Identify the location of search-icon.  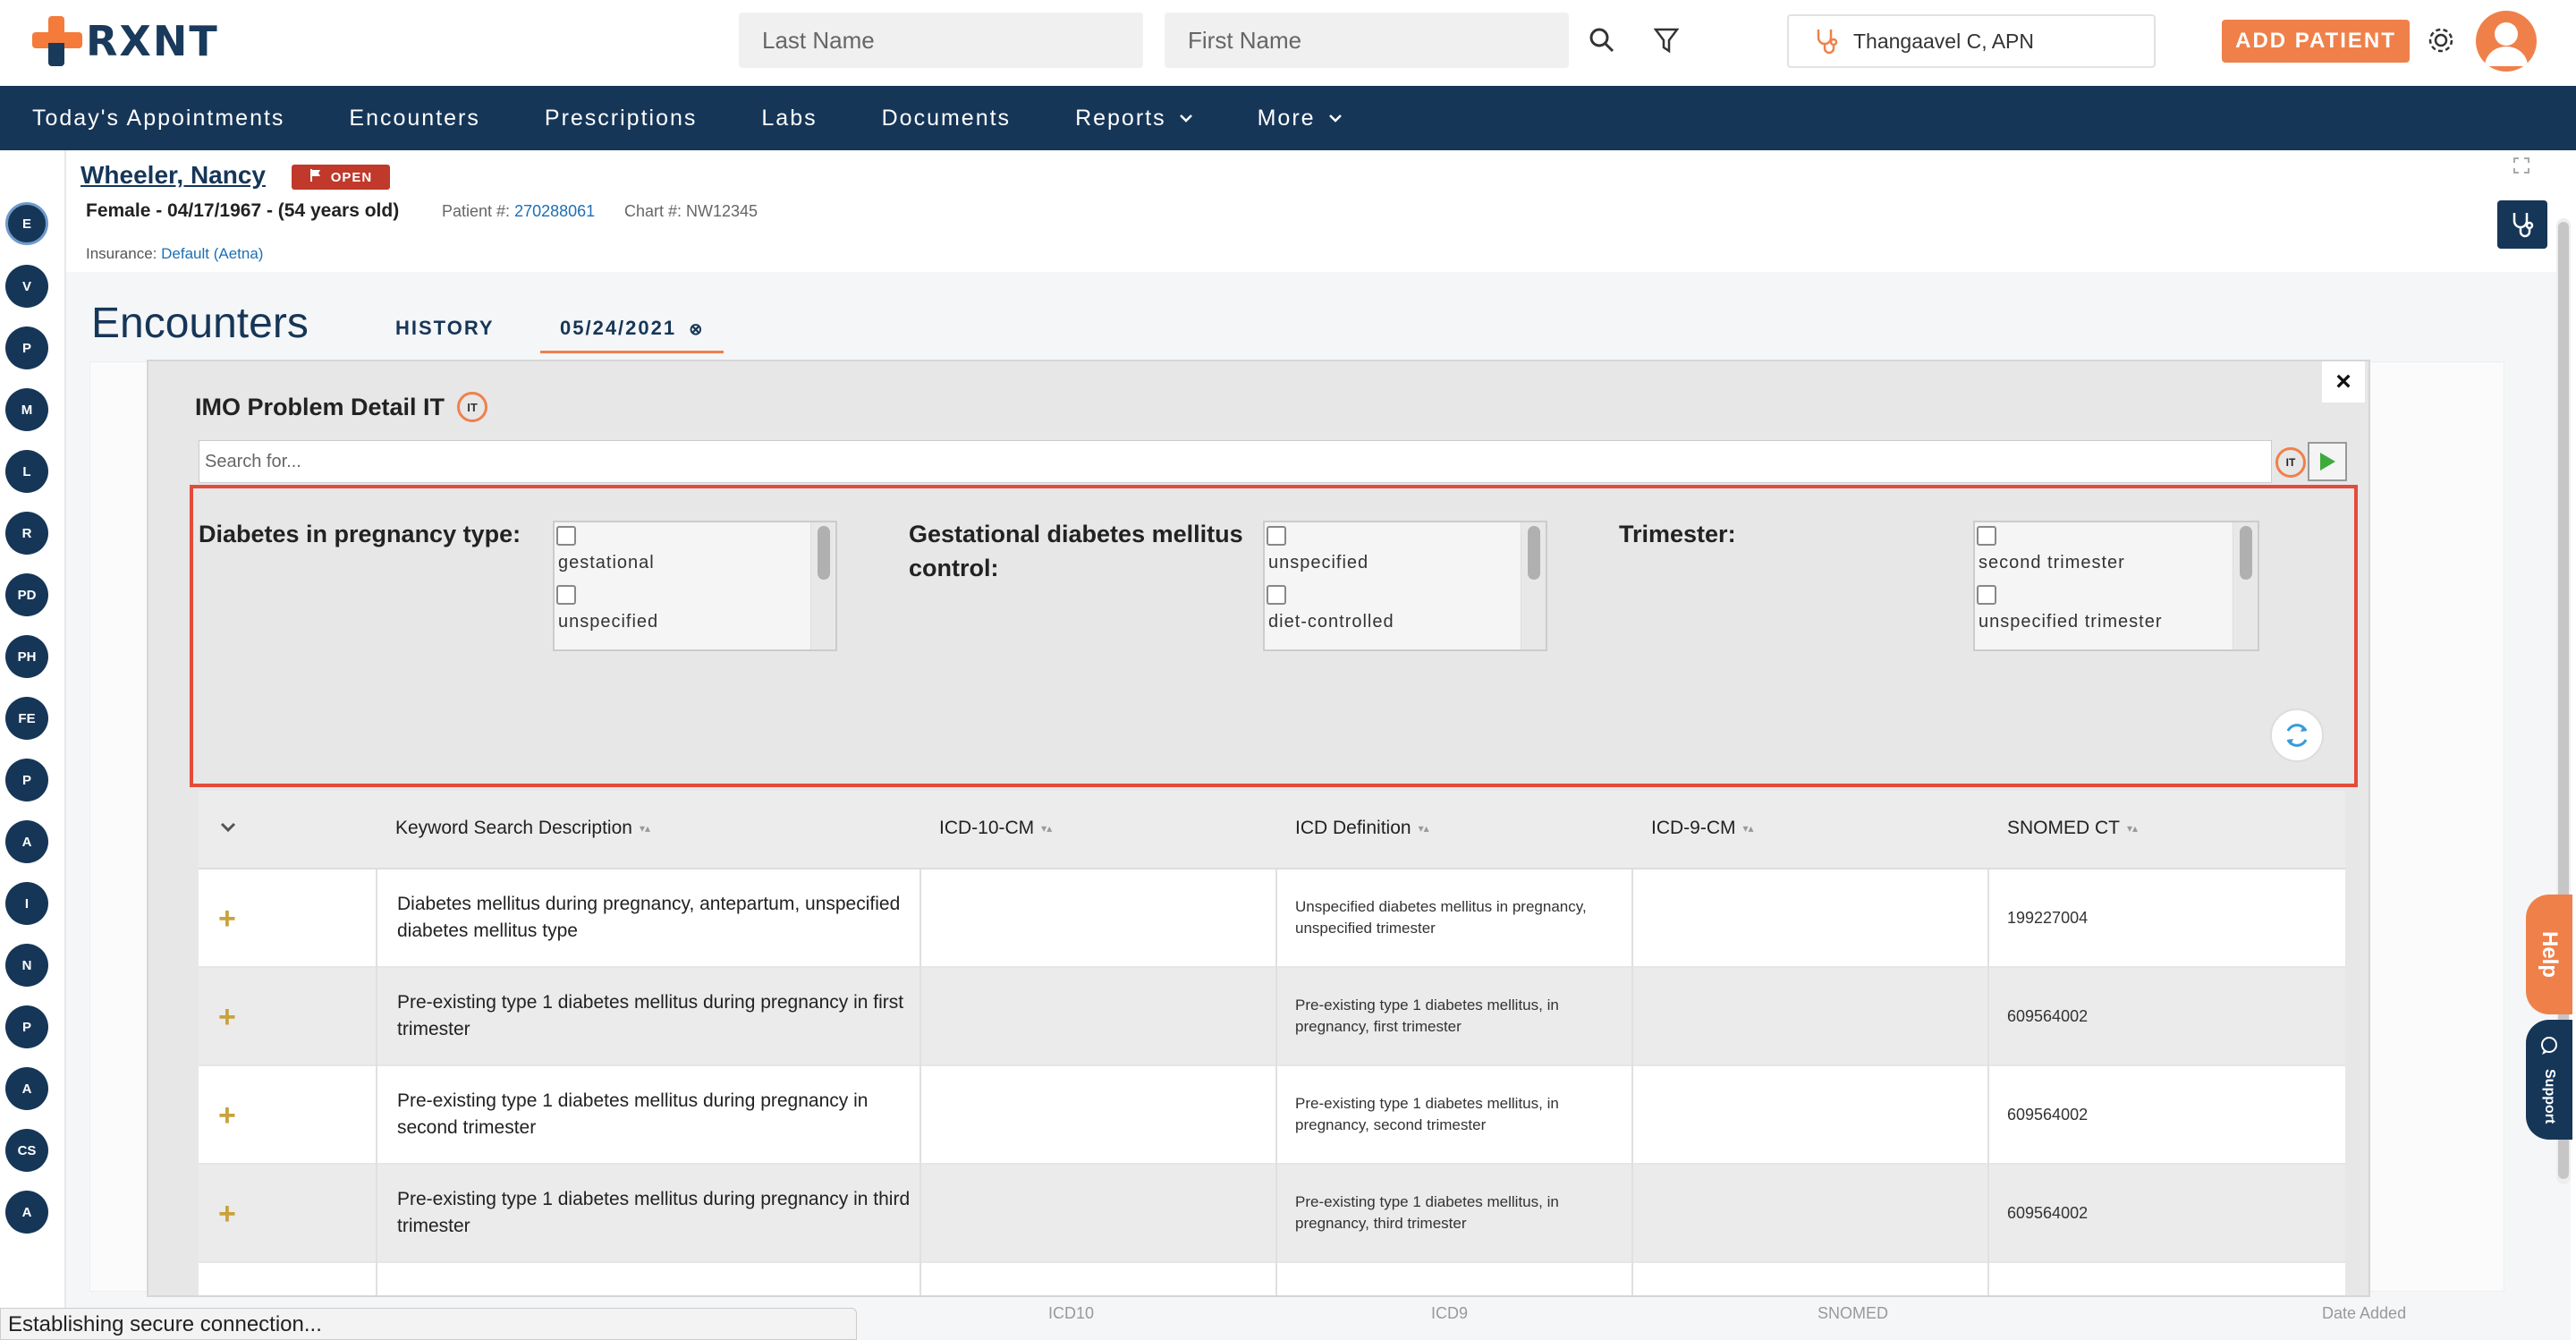
(1602, 40).